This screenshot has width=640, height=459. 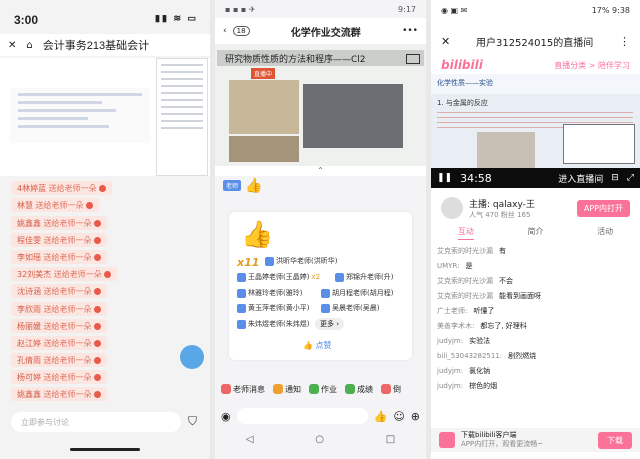 What do you see at coordinates (226, 416) in the screenshot?
I see `voice-icon: ◉` at bounding box center [226, 416].